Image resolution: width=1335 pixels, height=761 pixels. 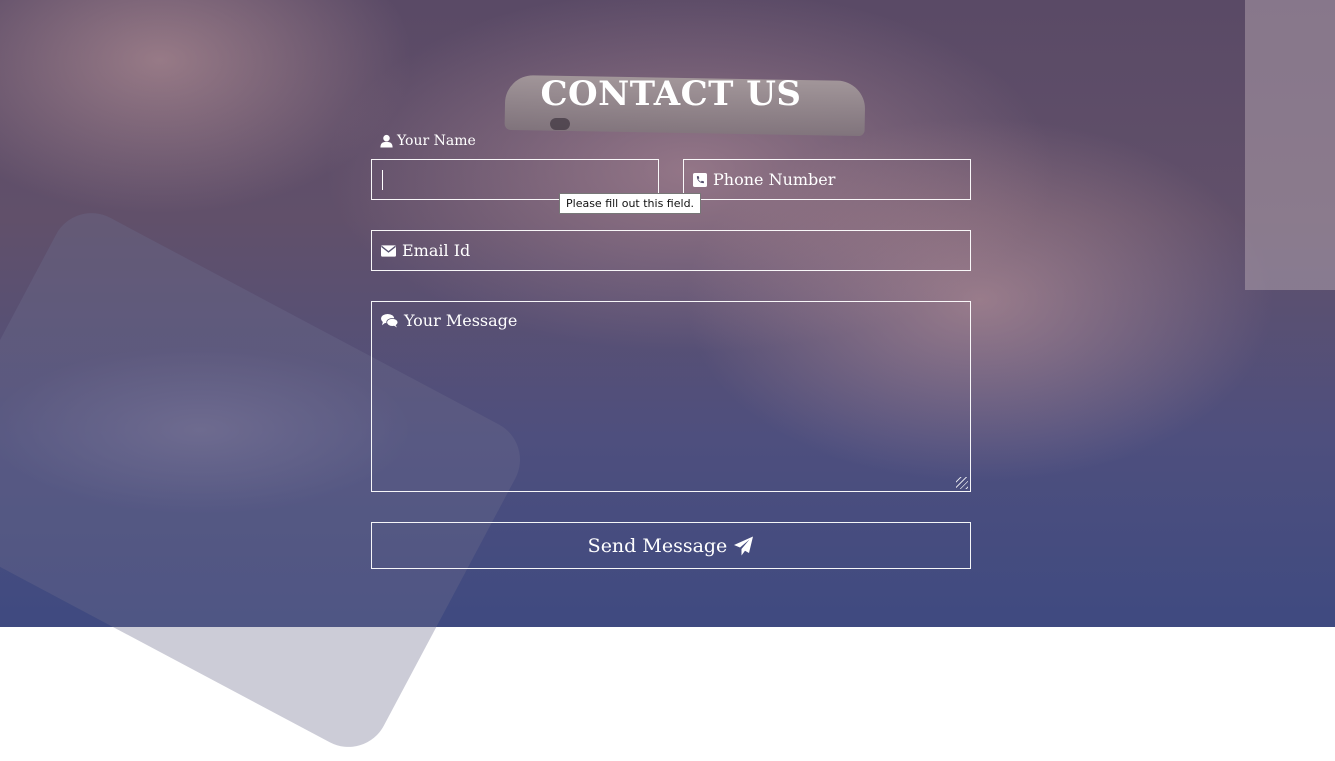 I want to click on validation-tooltip: Please fill out this field., so click(x=630, y=203).